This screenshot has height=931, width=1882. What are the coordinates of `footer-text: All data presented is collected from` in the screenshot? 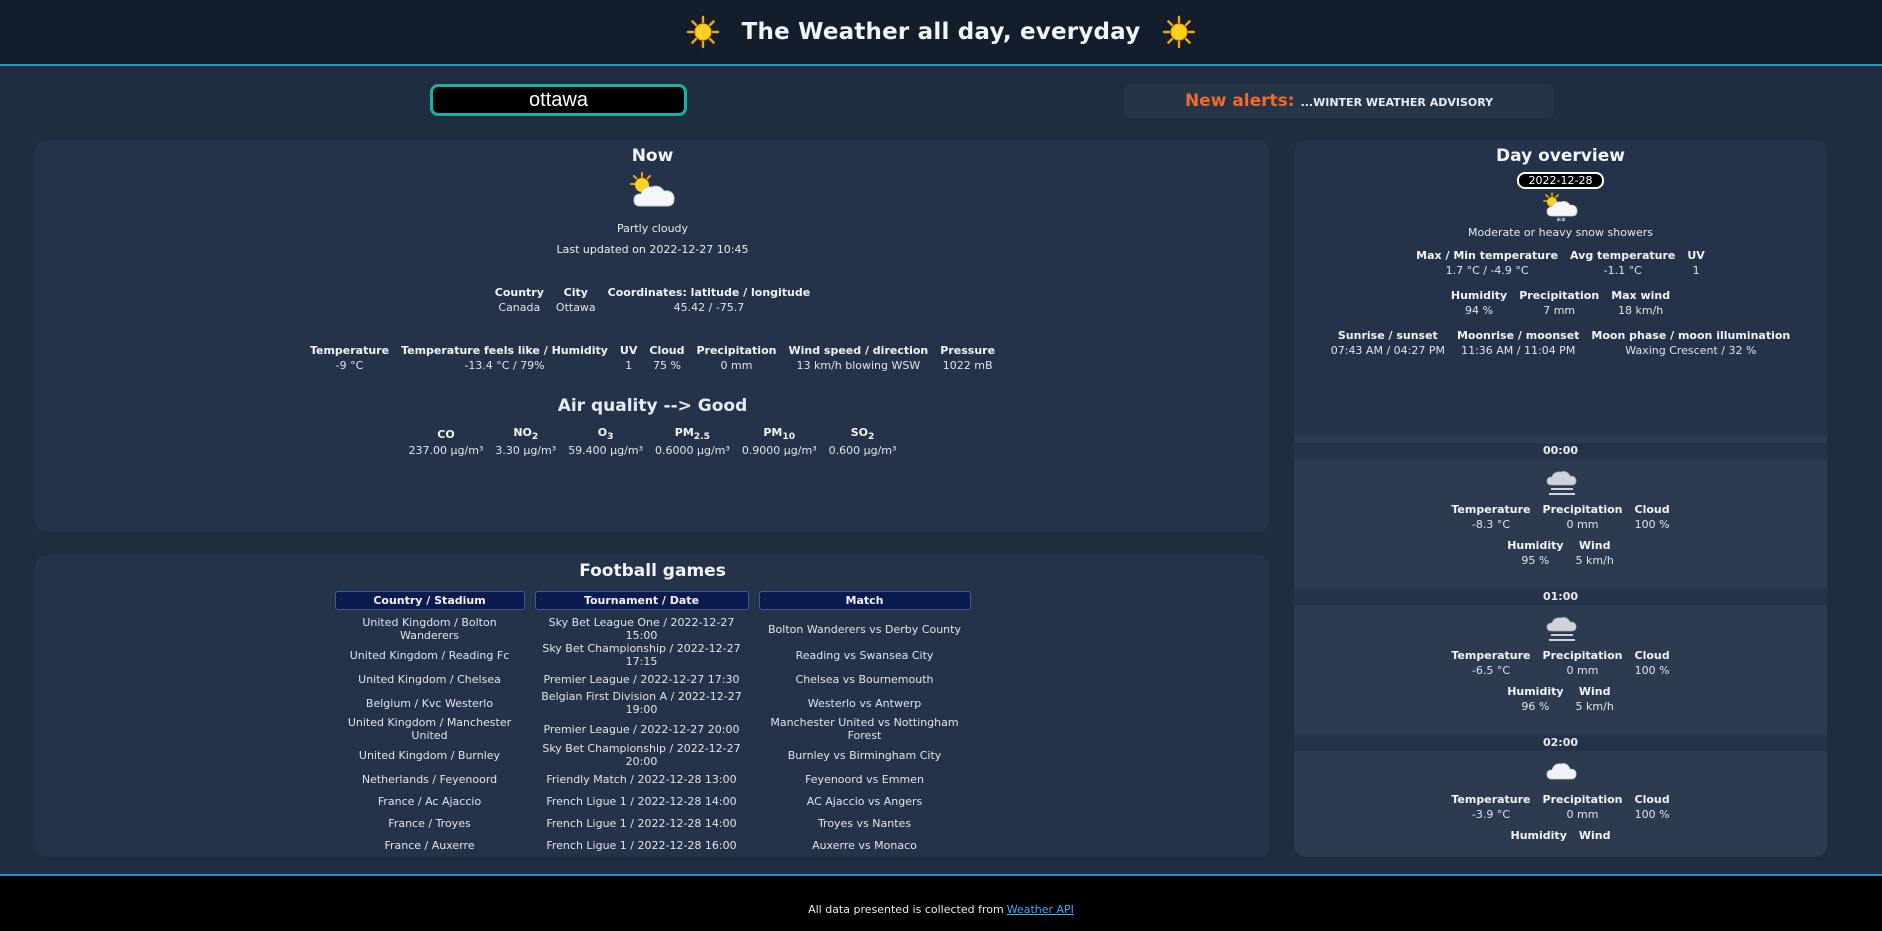 It's located at (906, 909).